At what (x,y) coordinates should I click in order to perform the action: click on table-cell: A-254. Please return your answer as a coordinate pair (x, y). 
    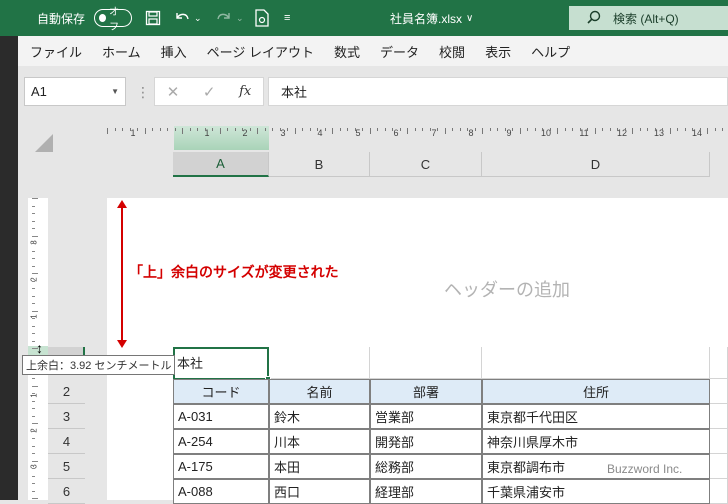
    Looking at the image, I should click on (221, 441).